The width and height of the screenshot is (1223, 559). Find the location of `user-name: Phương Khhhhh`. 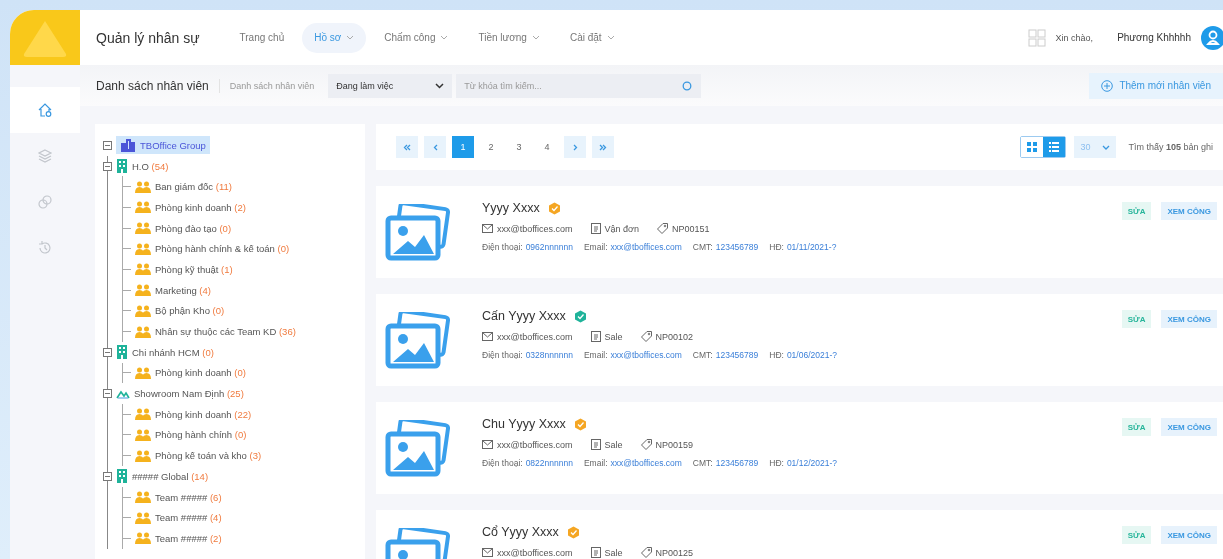

user-name: Phương Khhhhh is located at coordinates (1154, 37).